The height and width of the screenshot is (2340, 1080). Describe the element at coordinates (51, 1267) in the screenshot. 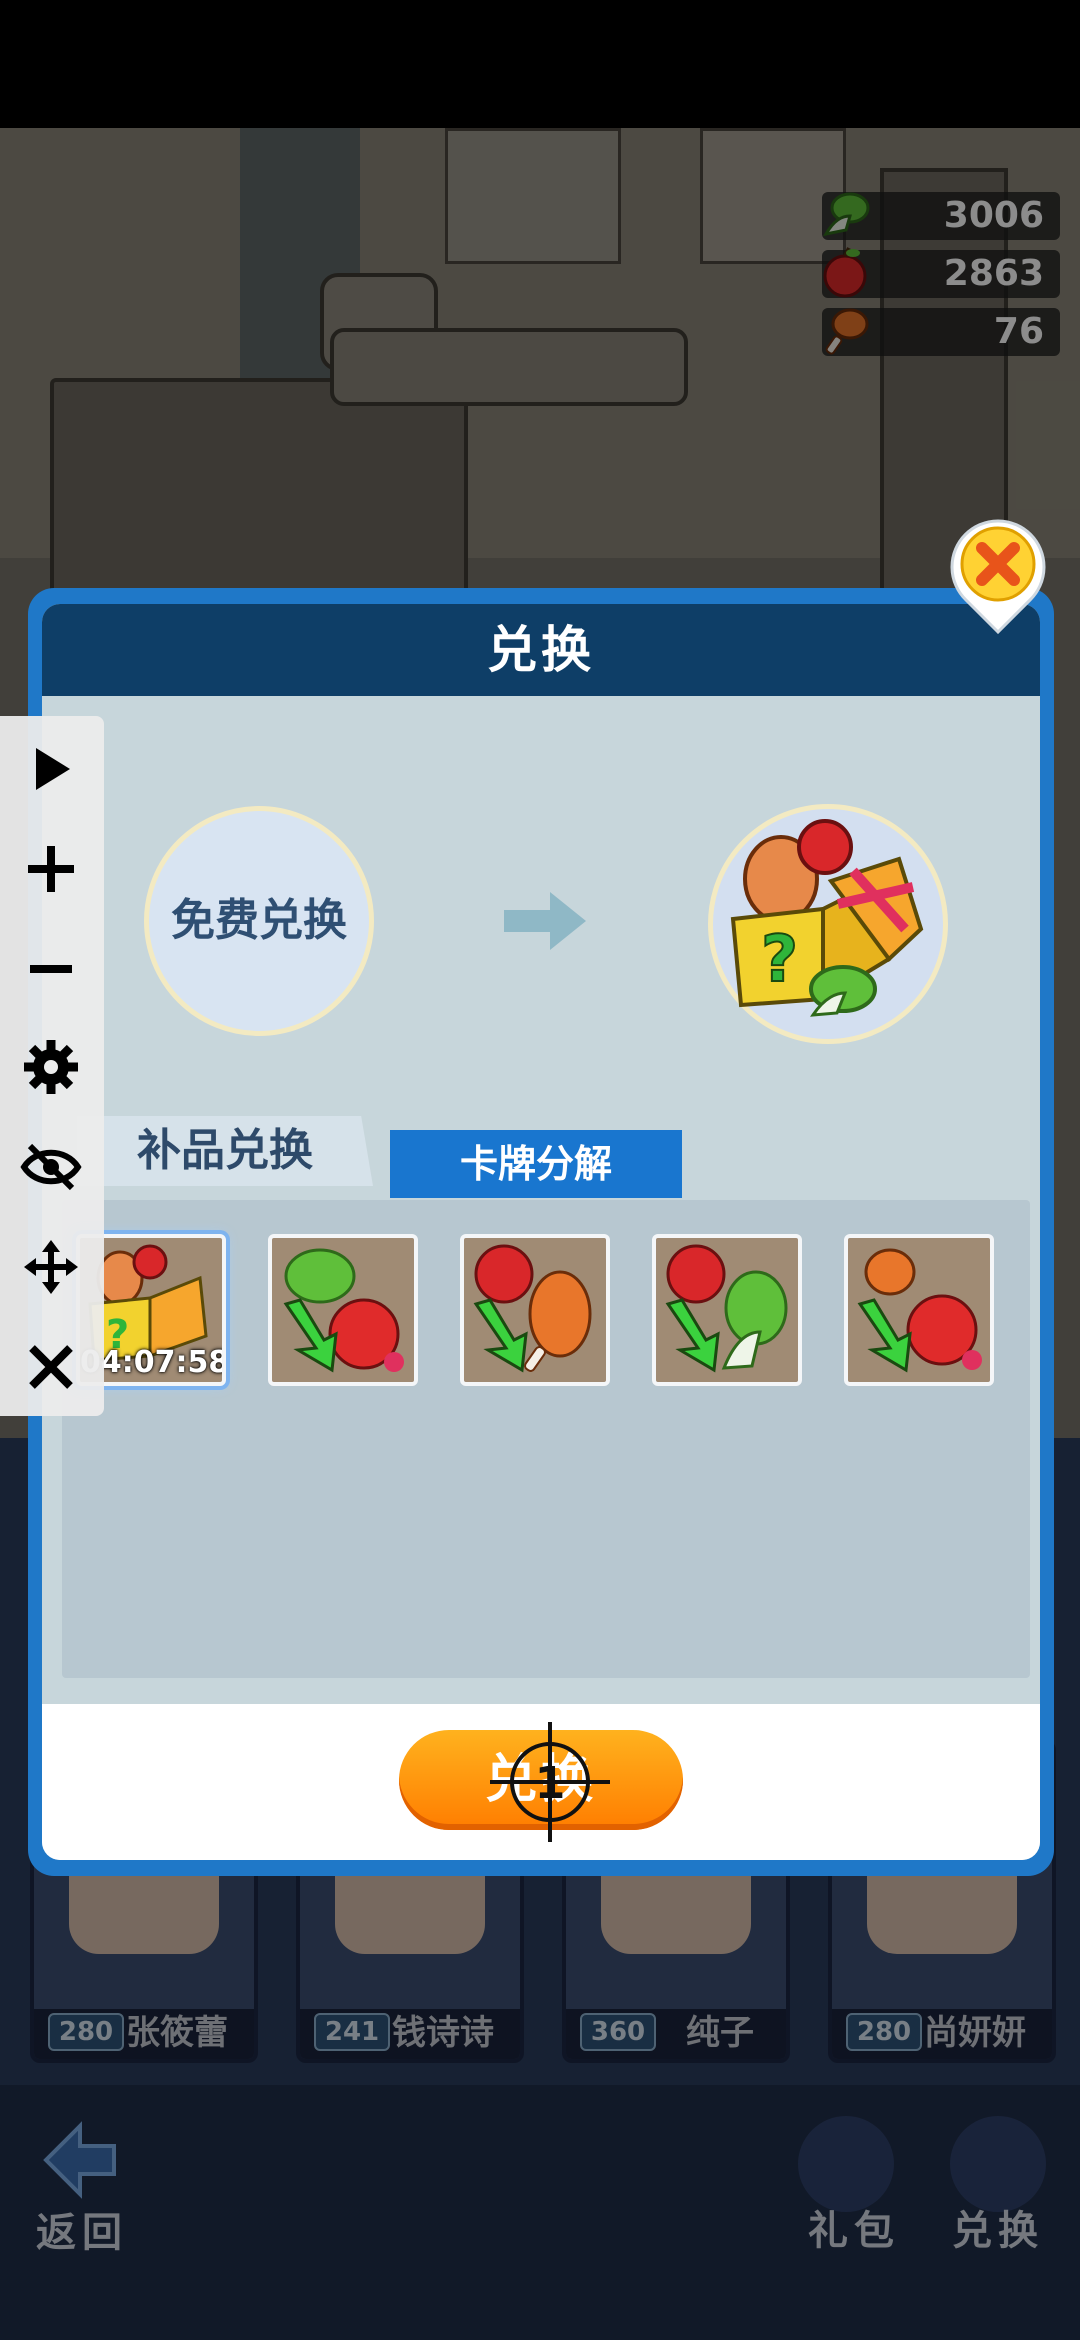

I see `move-icon` at that location.